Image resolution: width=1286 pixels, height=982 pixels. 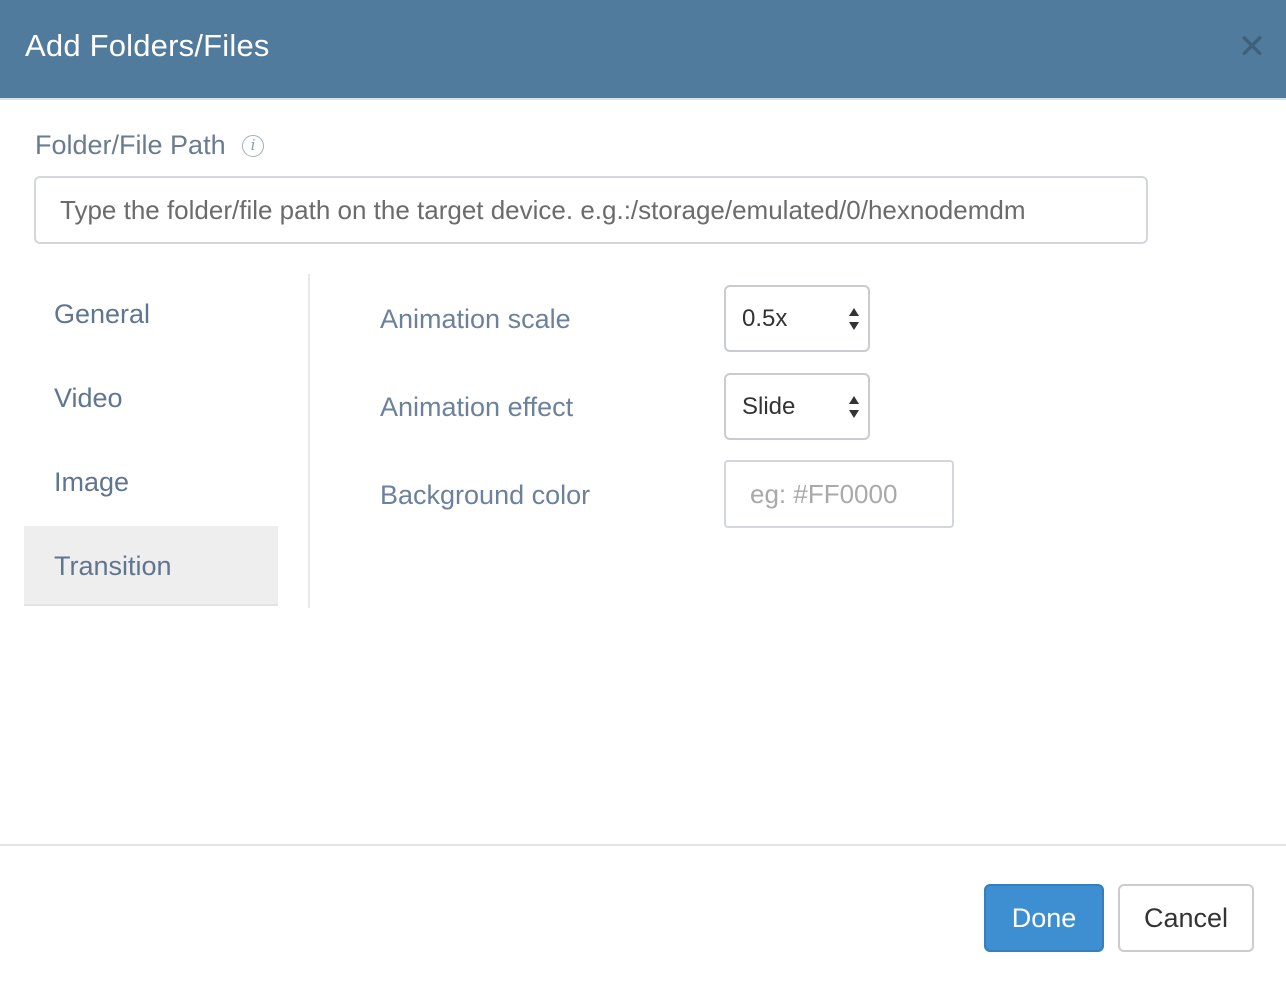 I want to click on info-icon: i, so click(x=253, y=146).